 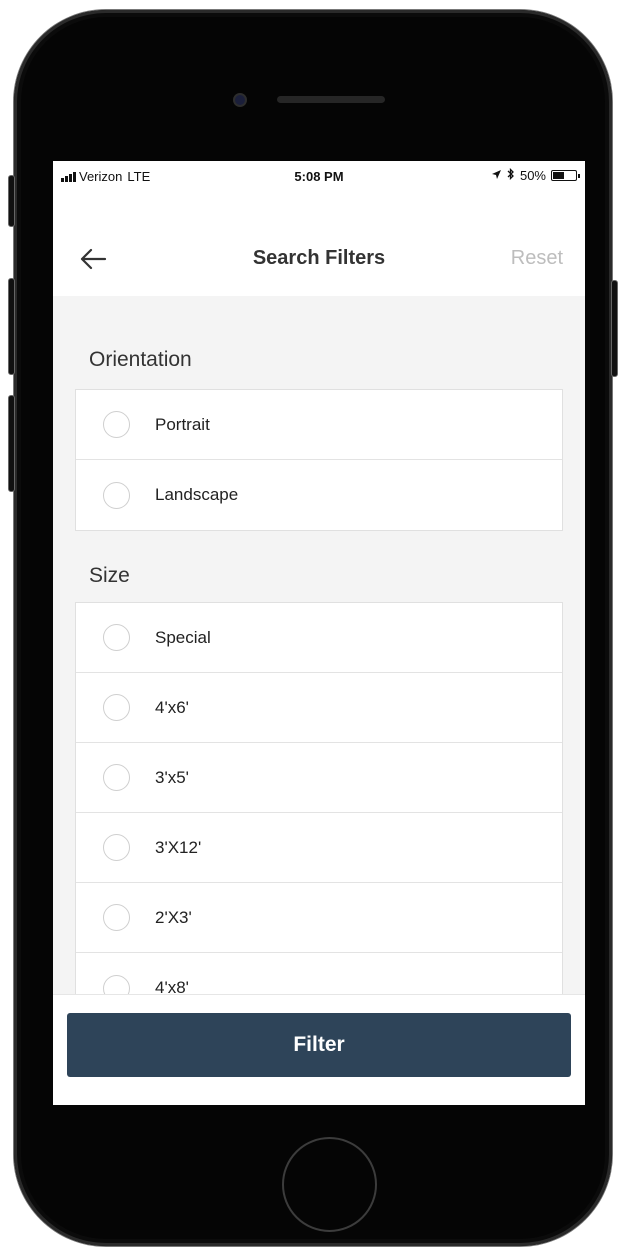 I want to click on option-3x5: 3'x5', so click(x=319, y=778).